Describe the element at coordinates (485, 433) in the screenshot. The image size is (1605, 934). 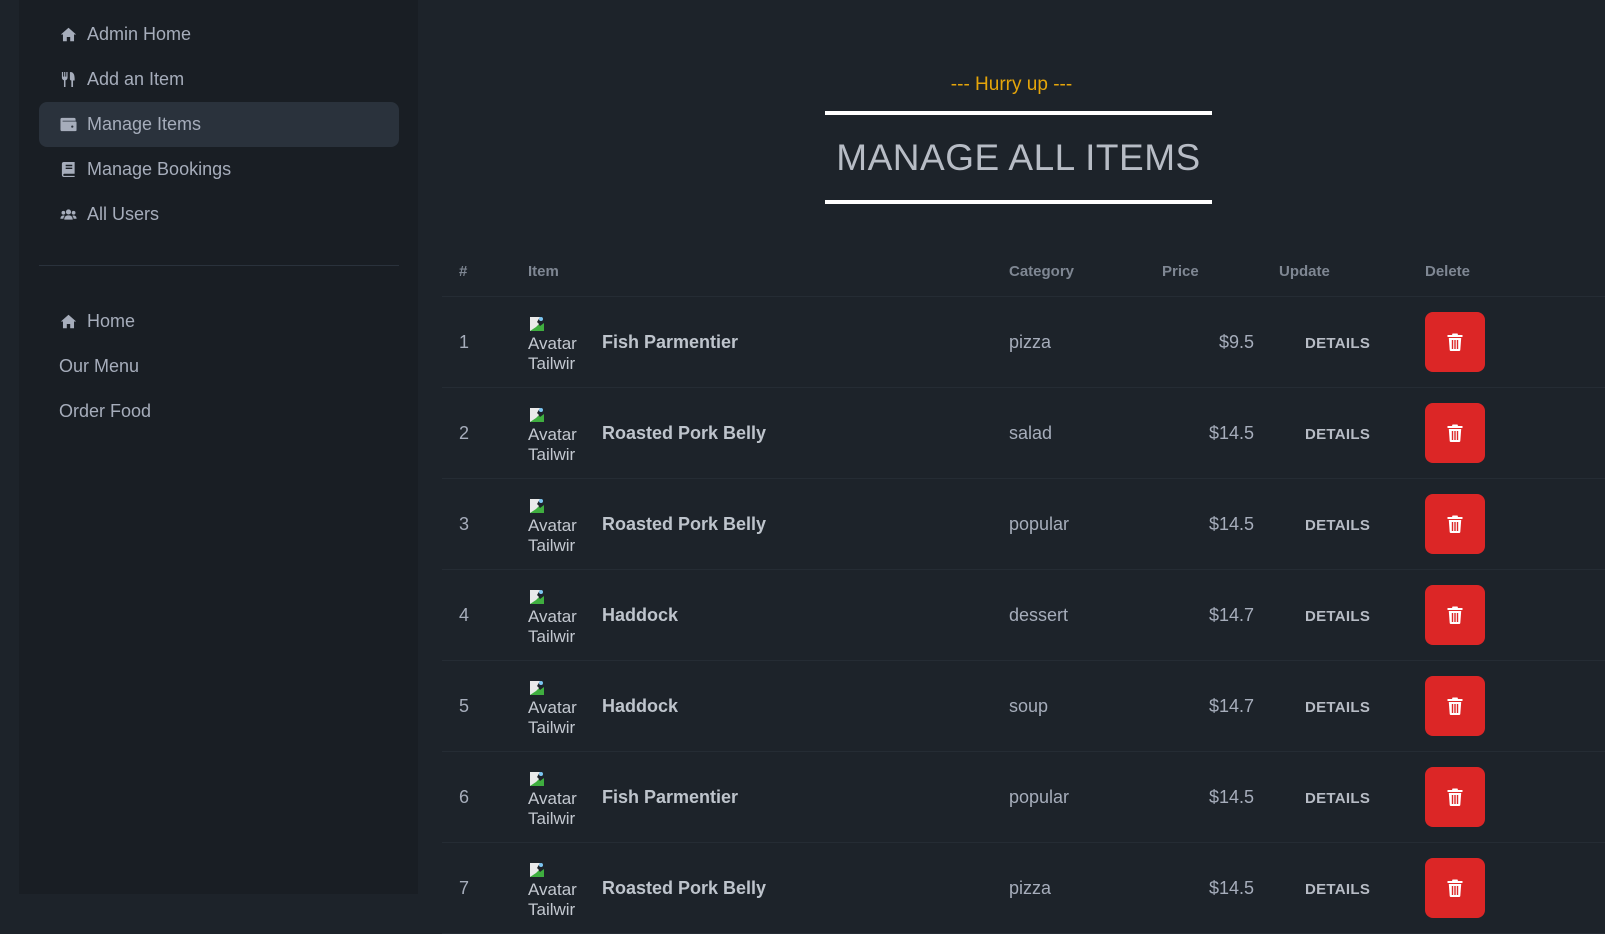
I see `row-number: 2` at that location.